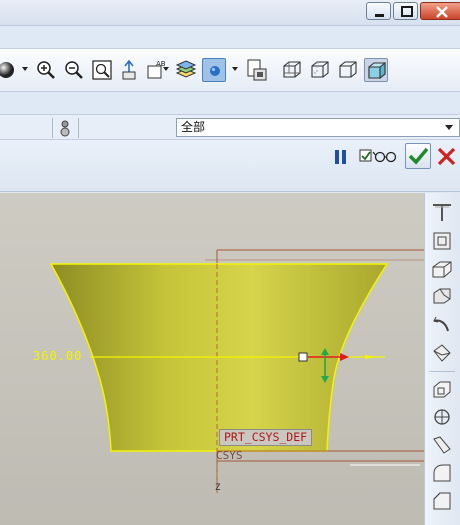  Describe the element at coordinates (166, 69) in the screenshot. I see `named-view-dropdown-arrow-icon` at that location.